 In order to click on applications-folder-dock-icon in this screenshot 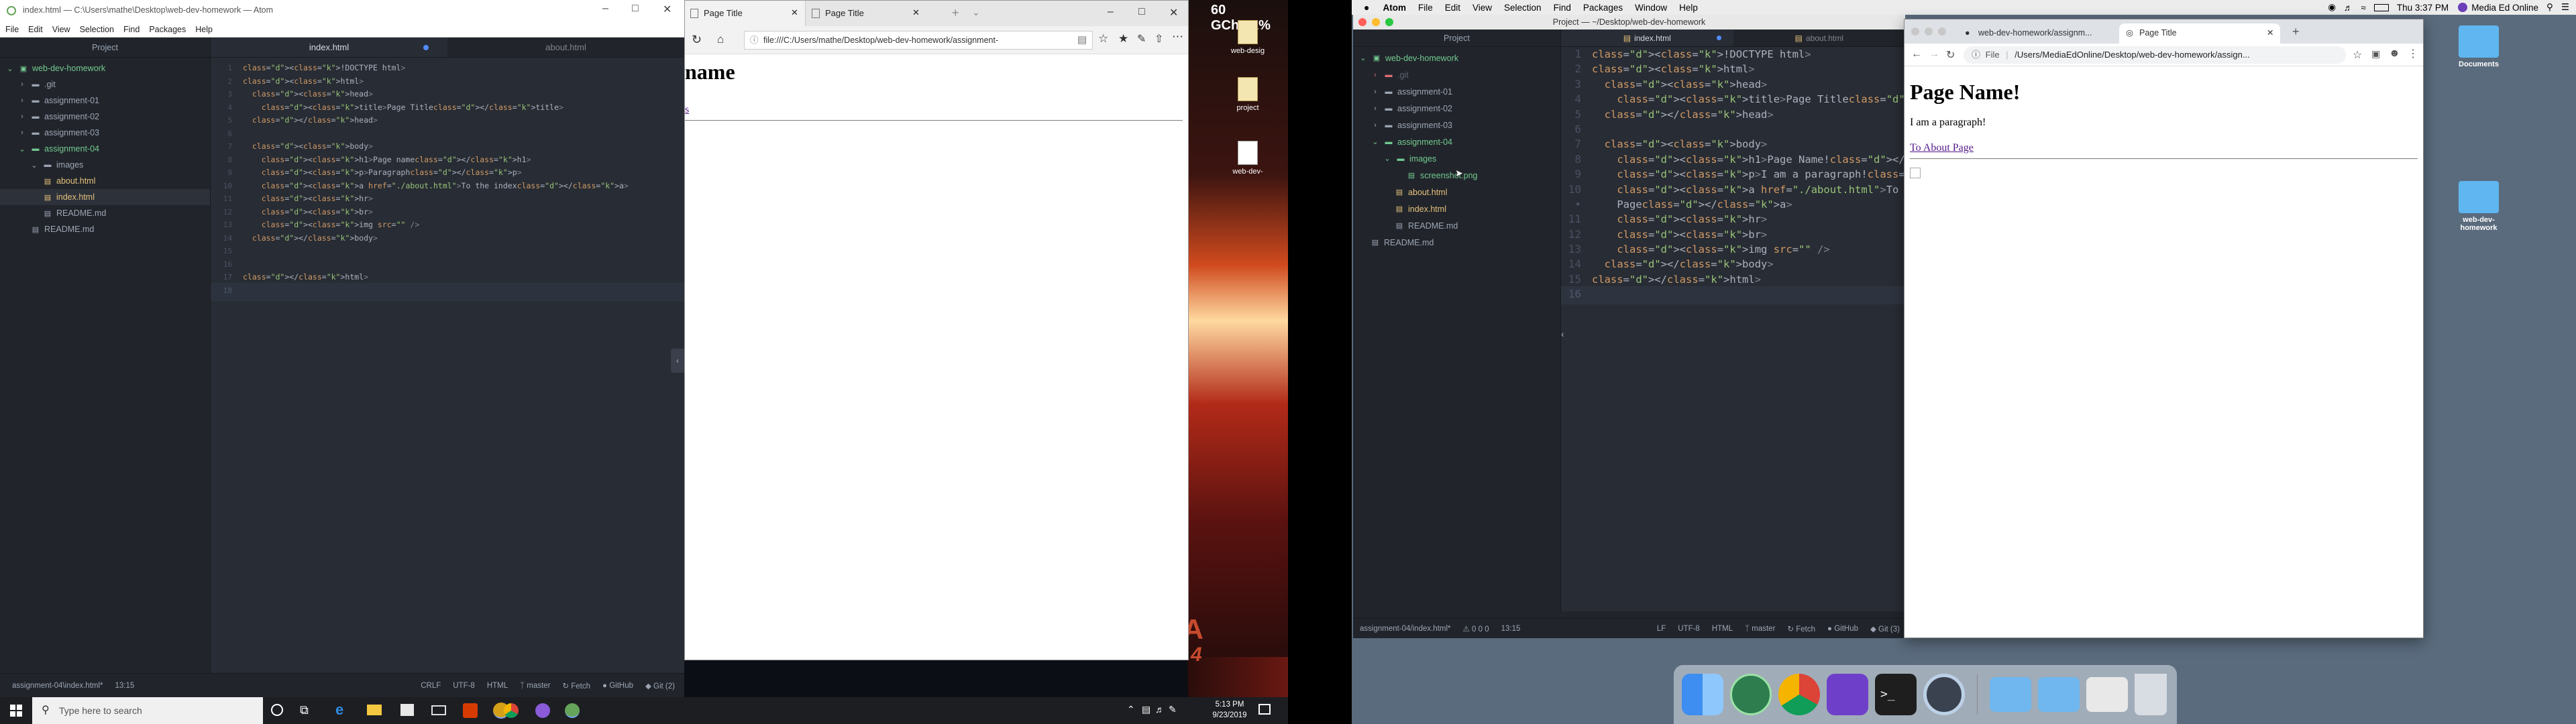, I will do `click(2010, 694)`.